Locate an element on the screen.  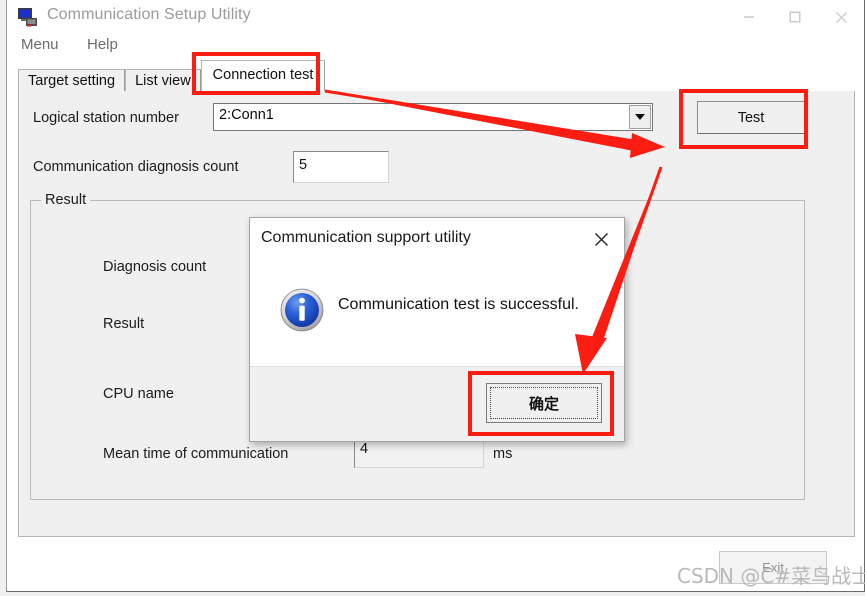
dialog-message: Communication test is successful. is located at coordinates (458, 304).